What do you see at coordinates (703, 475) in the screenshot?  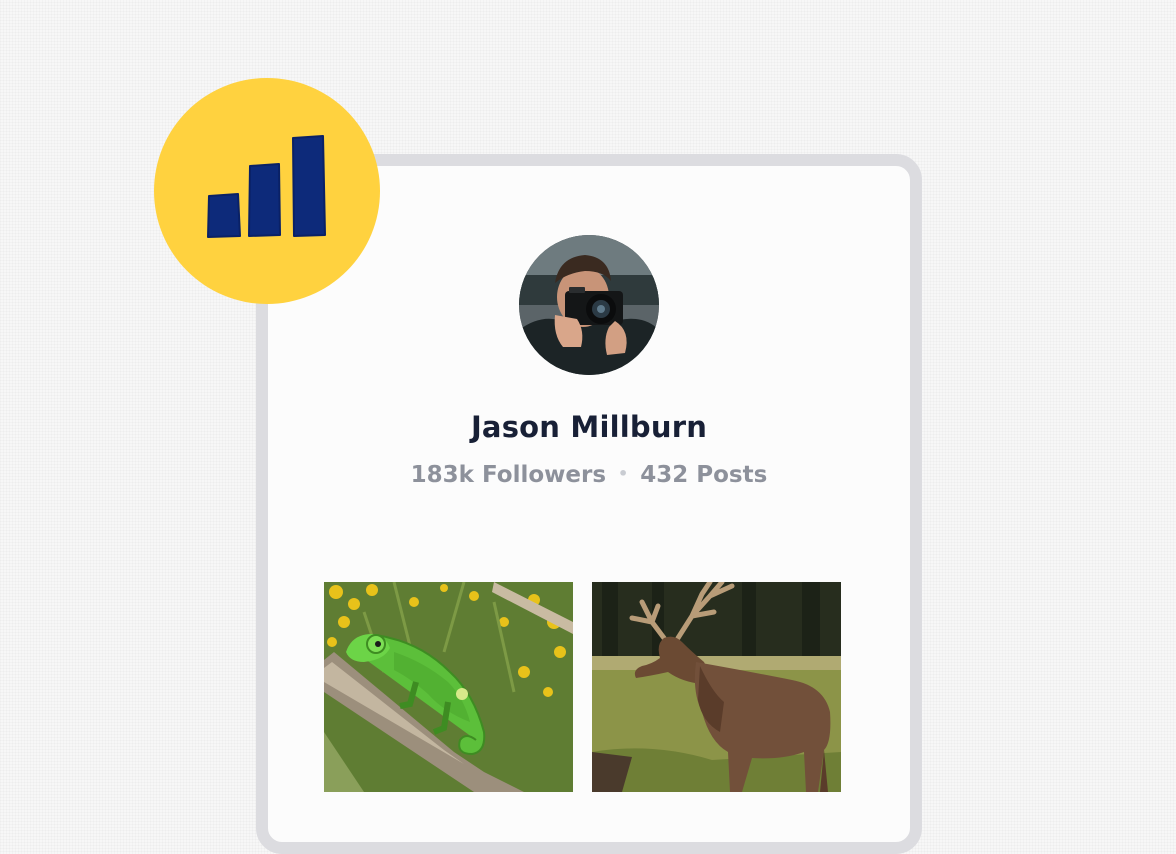 I see `posts-count: 432 Posts` at bounding box center [703, 475].